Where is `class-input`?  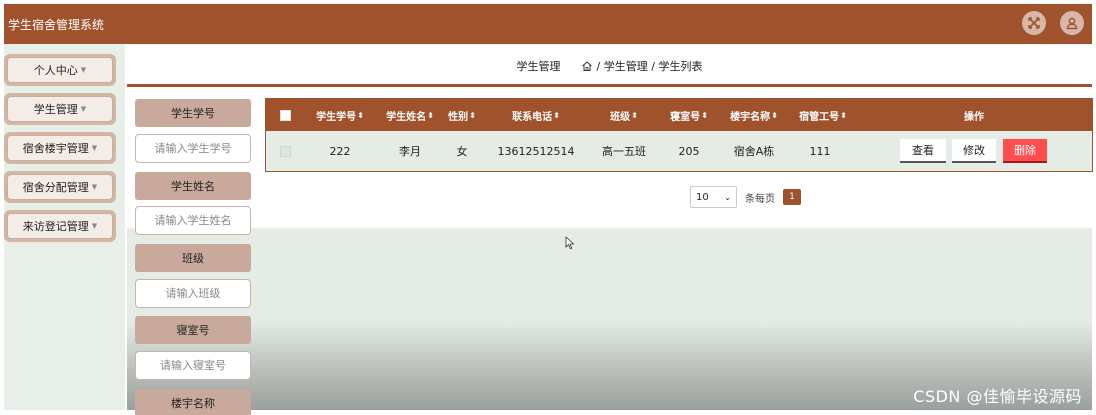
class-input is located at coordinates (193, 293).